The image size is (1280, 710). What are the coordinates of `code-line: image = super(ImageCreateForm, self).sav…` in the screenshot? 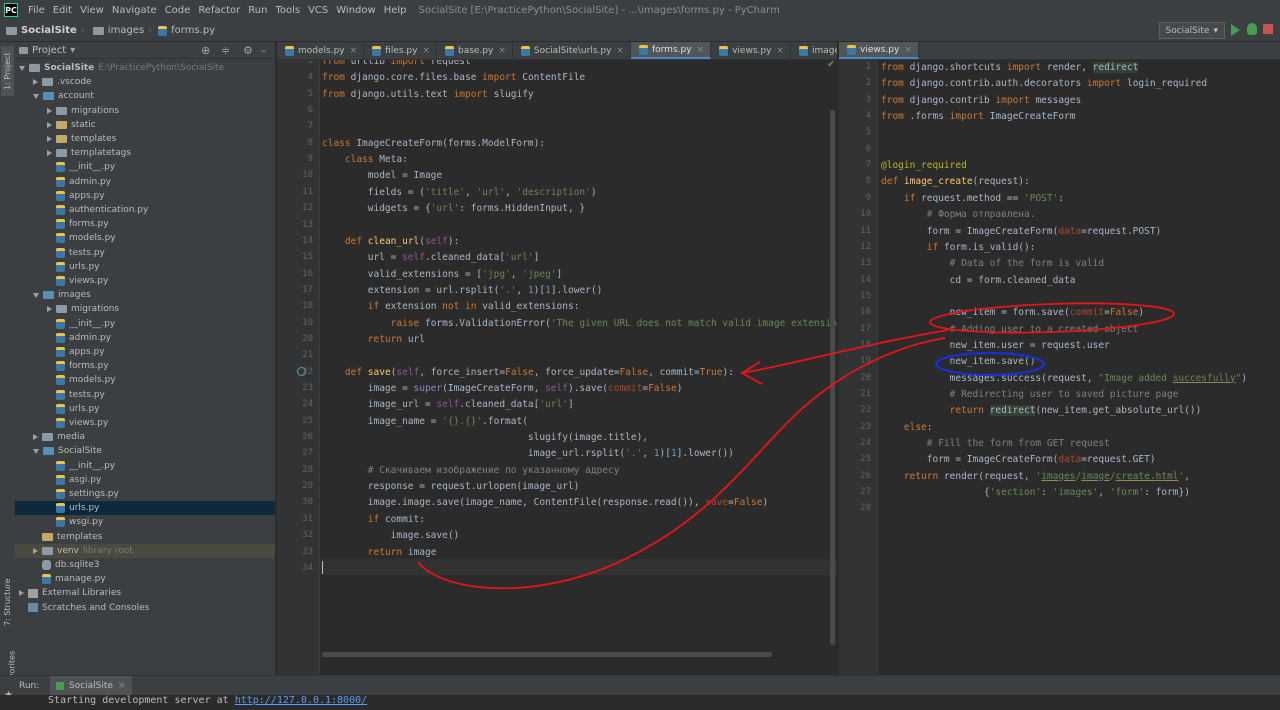 It's located at (502, 389).